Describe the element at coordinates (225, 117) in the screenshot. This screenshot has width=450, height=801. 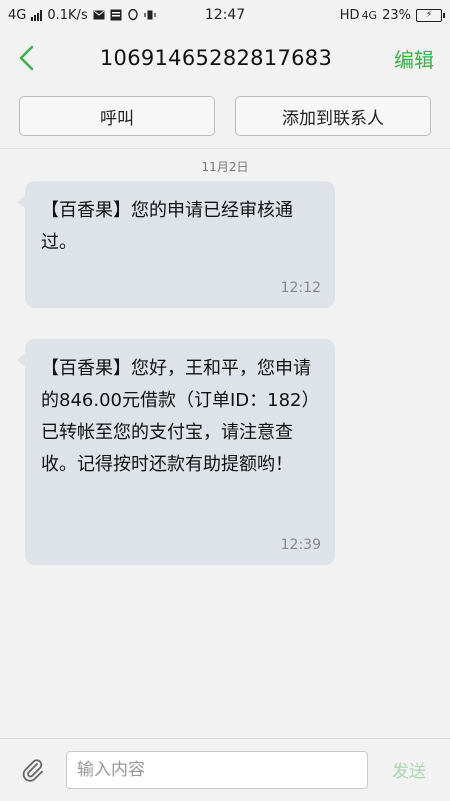
I see `action-row: 呼叫 添加到联系人` at that location.